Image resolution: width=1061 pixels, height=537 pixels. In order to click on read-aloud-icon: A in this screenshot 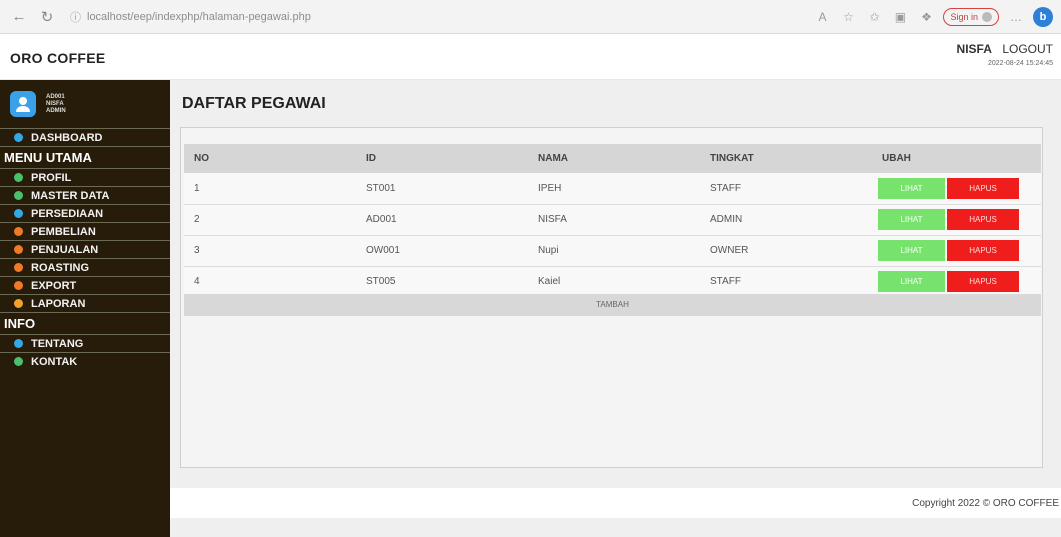, I will do `click(822, 17)`.